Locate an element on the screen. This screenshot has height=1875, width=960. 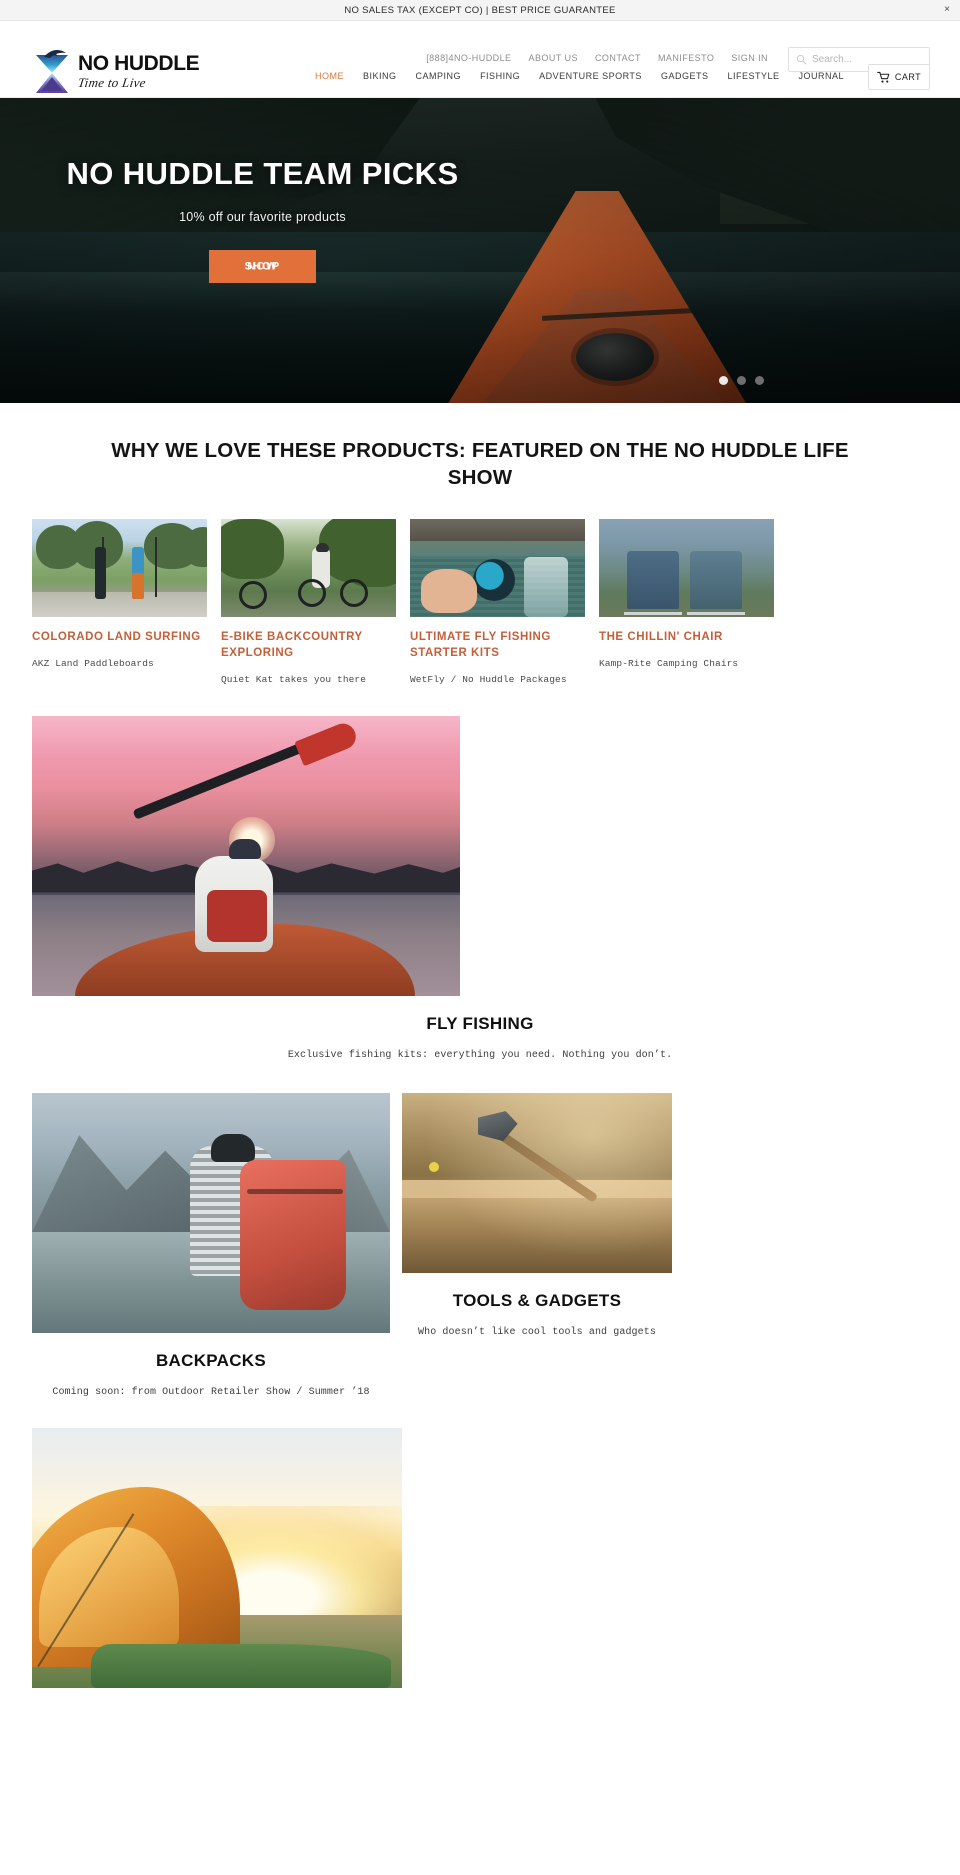
nav-gadgets: GADGETS is located at coordinates (685, 76).